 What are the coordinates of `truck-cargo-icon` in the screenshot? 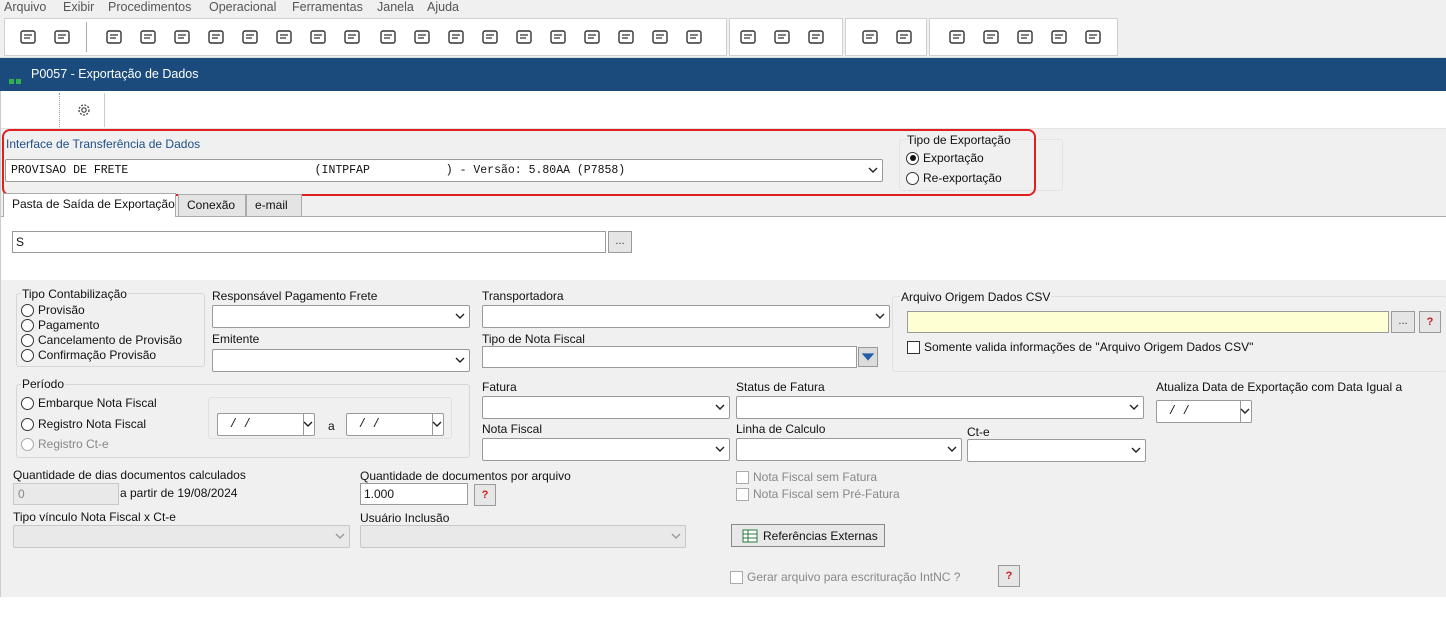 It's located at (524, 37).